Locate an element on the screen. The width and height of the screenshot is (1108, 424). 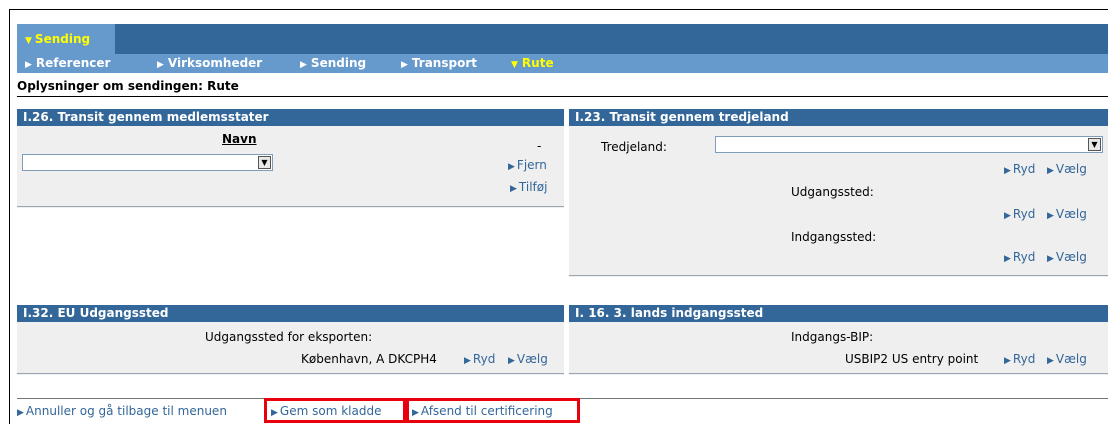
tab-sending: ▼ Sending is located at coordinates (66, 39).